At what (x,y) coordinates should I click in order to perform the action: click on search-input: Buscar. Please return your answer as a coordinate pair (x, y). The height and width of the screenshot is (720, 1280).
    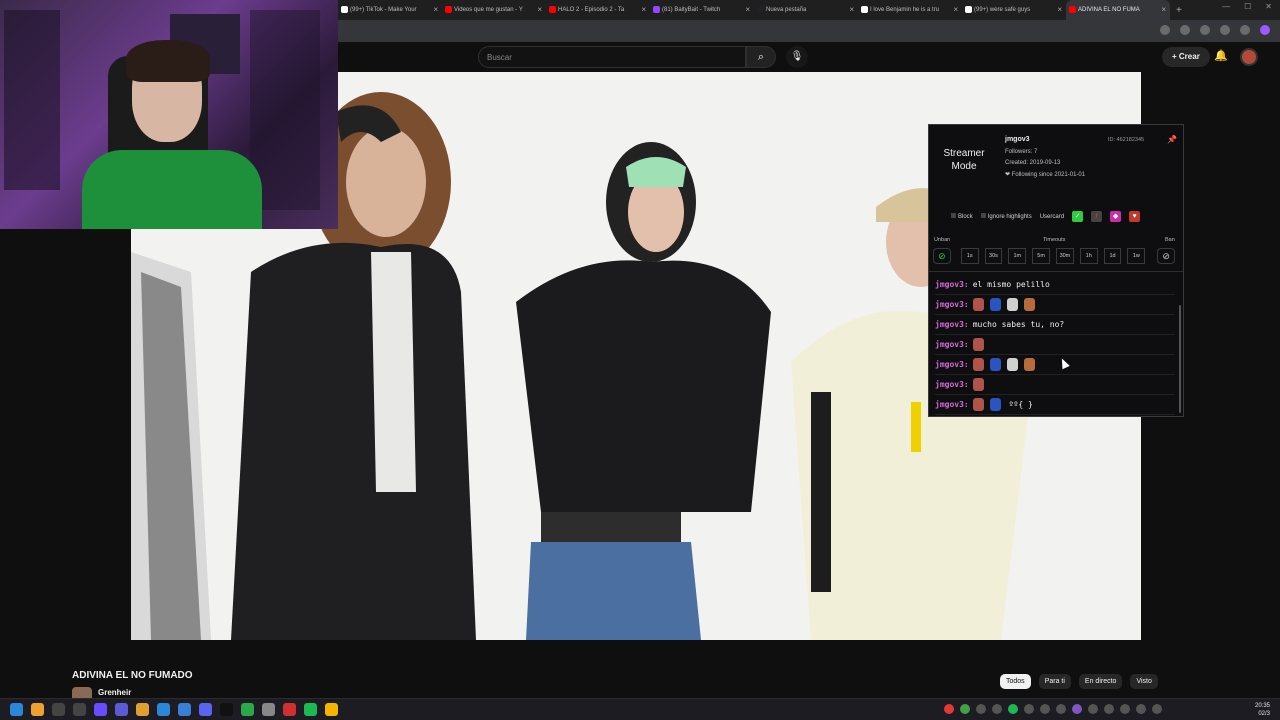
    Looking at the image, I should click on (612, 57).